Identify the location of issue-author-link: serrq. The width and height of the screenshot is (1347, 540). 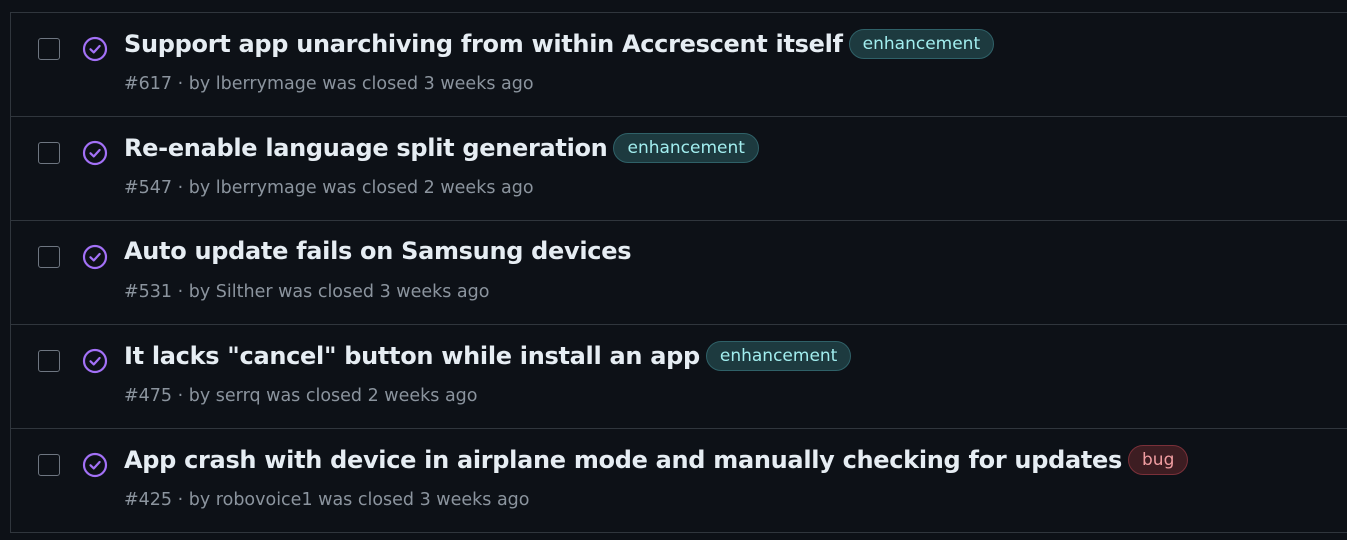
(238, 396).